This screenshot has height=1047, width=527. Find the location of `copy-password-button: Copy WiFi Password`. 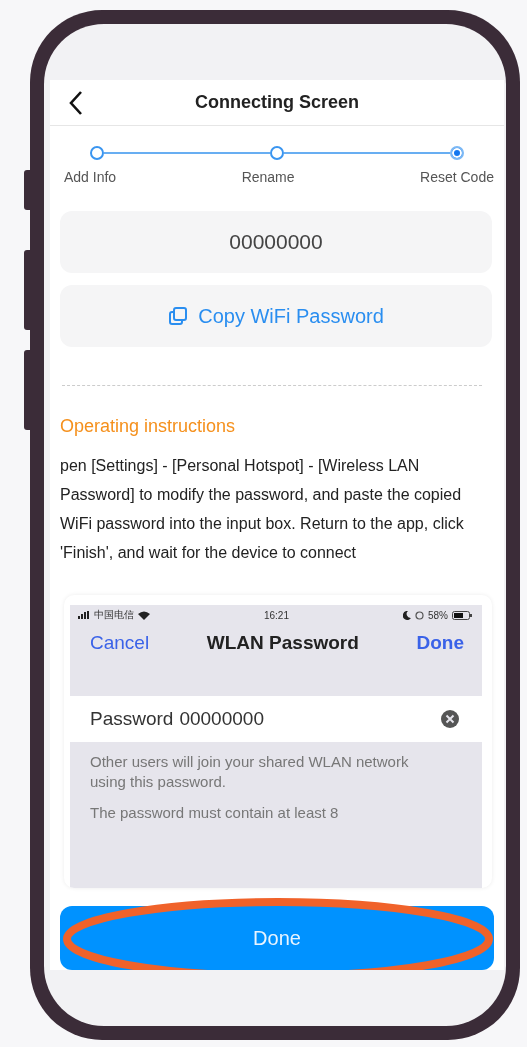

copy-password-button: Copy WiFi Password is located at coordinates (276, 316).